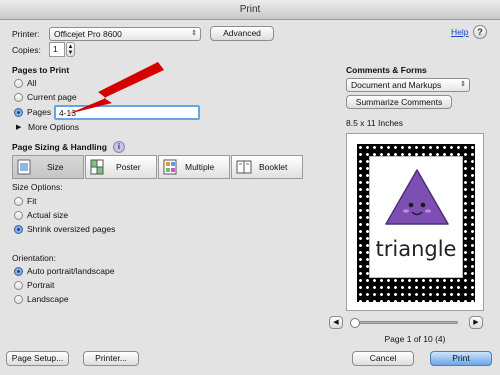 The width and height of the screenshot is (500, 375). Describe the element at coordinates (97, 167) in the screenshot. I see `poster-icon` at that location.